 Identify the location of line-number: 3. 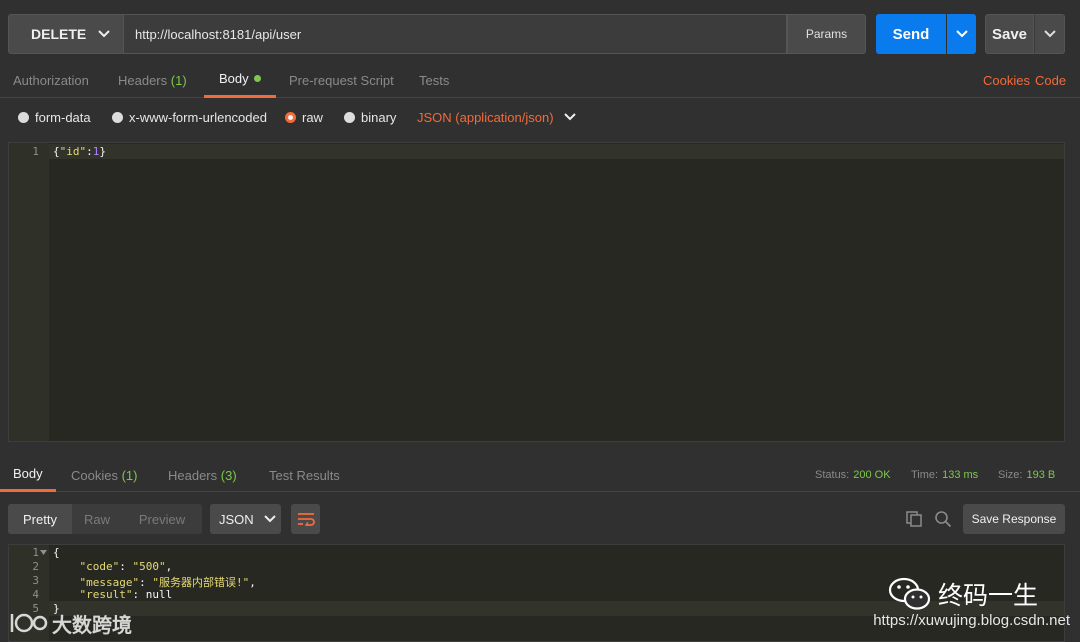
(35, 580).